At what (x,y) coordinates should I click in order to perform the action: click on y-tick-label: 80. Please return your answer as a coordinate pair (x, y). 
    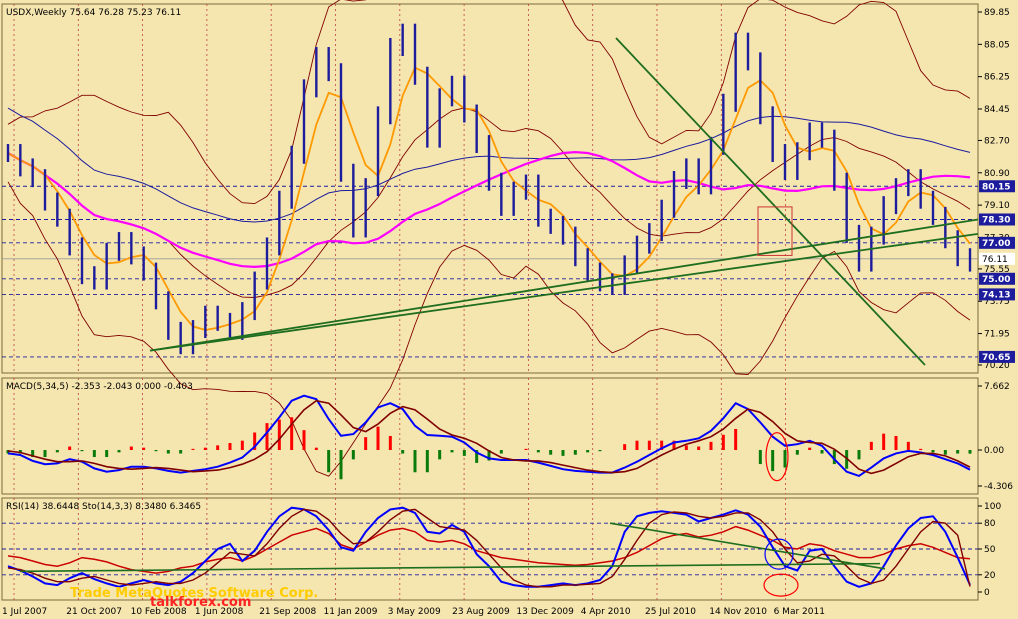
    Looking at the image, I should click on (990, 524).